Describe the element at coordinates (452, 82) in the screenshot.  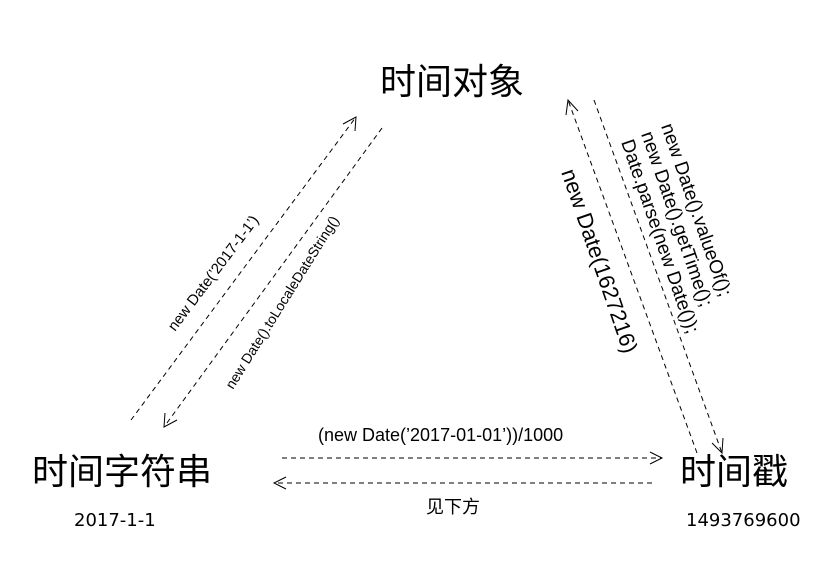
I see `time-object-title: 时间对象` at that location.